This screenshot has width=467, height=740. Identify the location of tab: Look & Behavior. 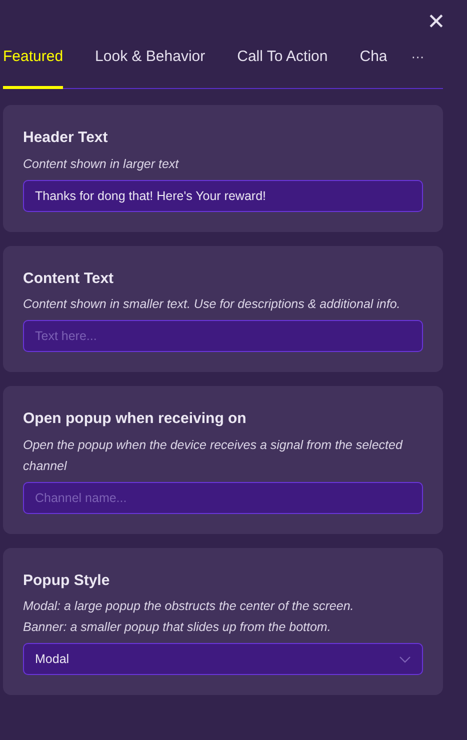
(150, 67).